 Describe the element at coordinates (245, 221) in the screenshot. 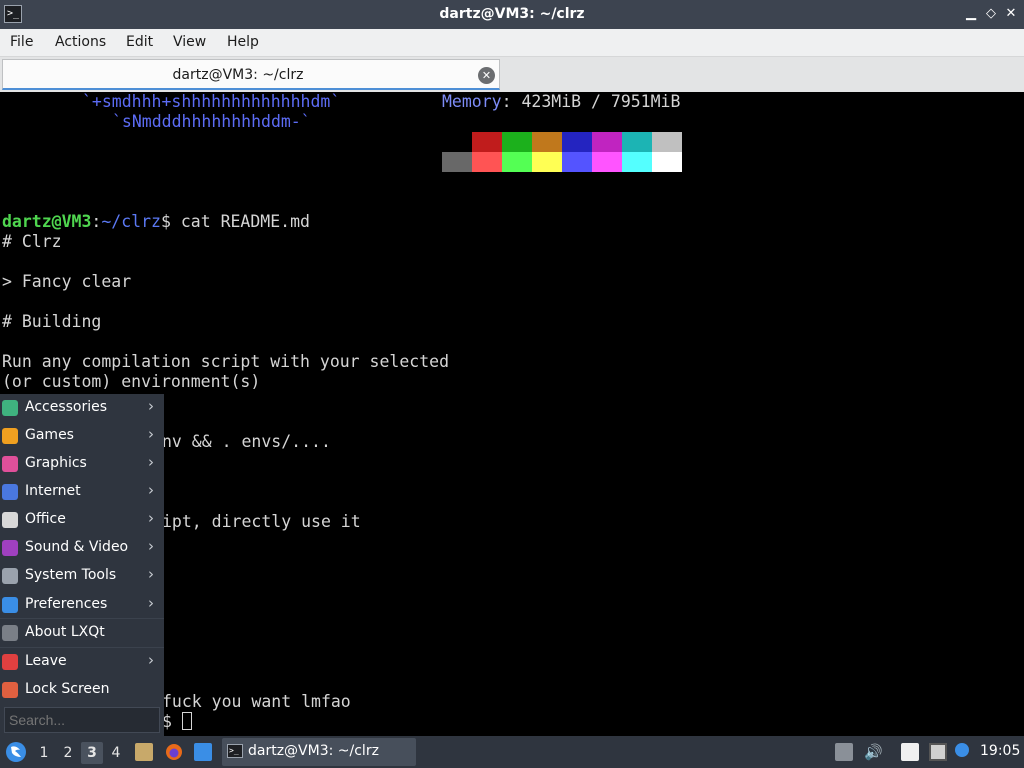

I see `command-text: cat README.md` at that location.